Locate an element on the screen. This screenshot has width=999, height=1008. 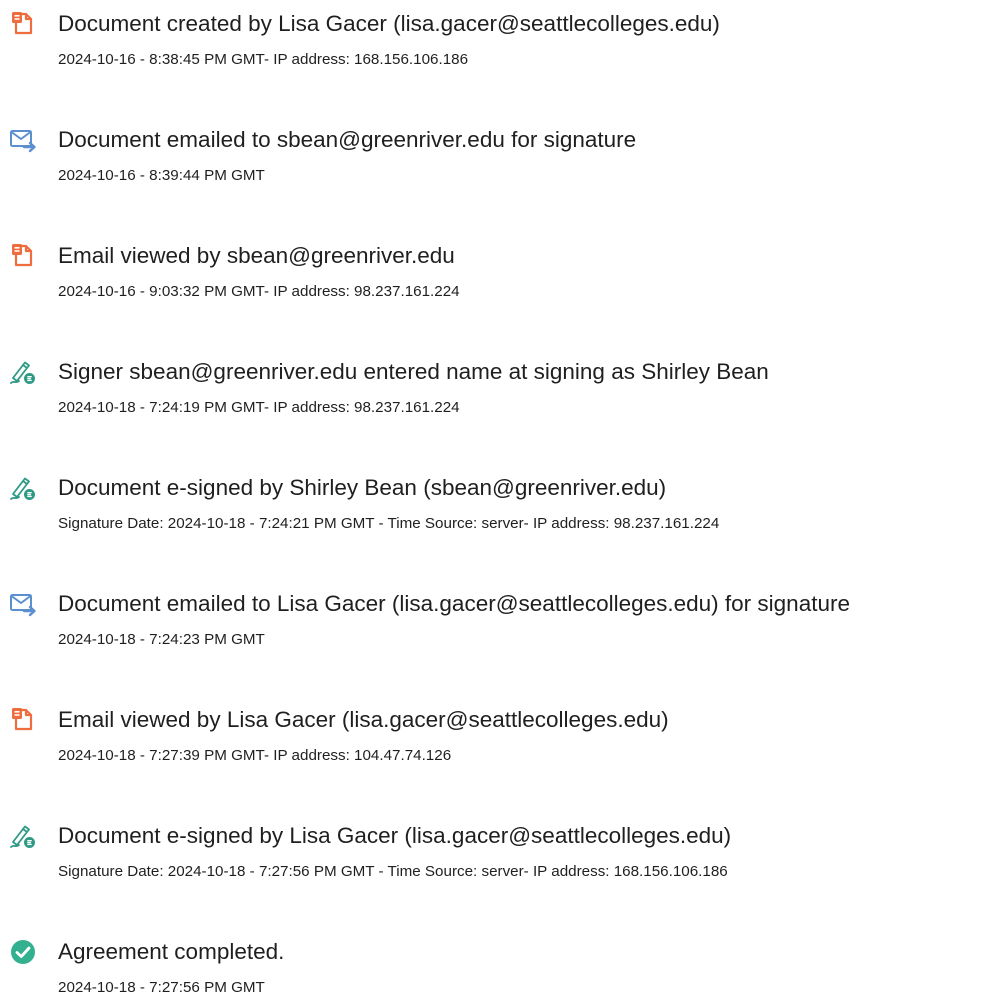
event-title: Agreement completed. is located at coordinates (171, 951).